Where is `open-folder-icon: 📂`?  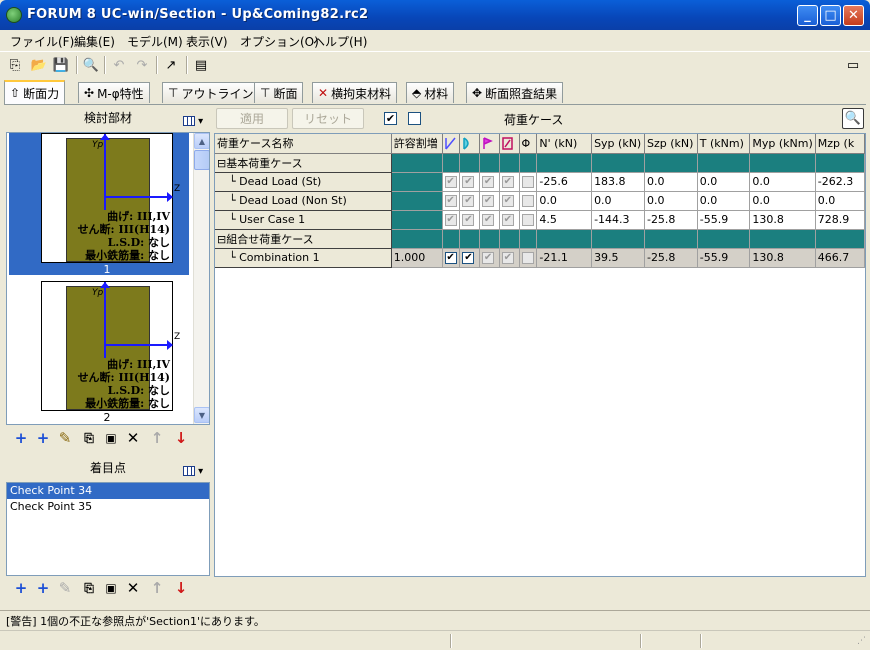
open-folder-icon: 📂 is located at coordinates (39, 65).